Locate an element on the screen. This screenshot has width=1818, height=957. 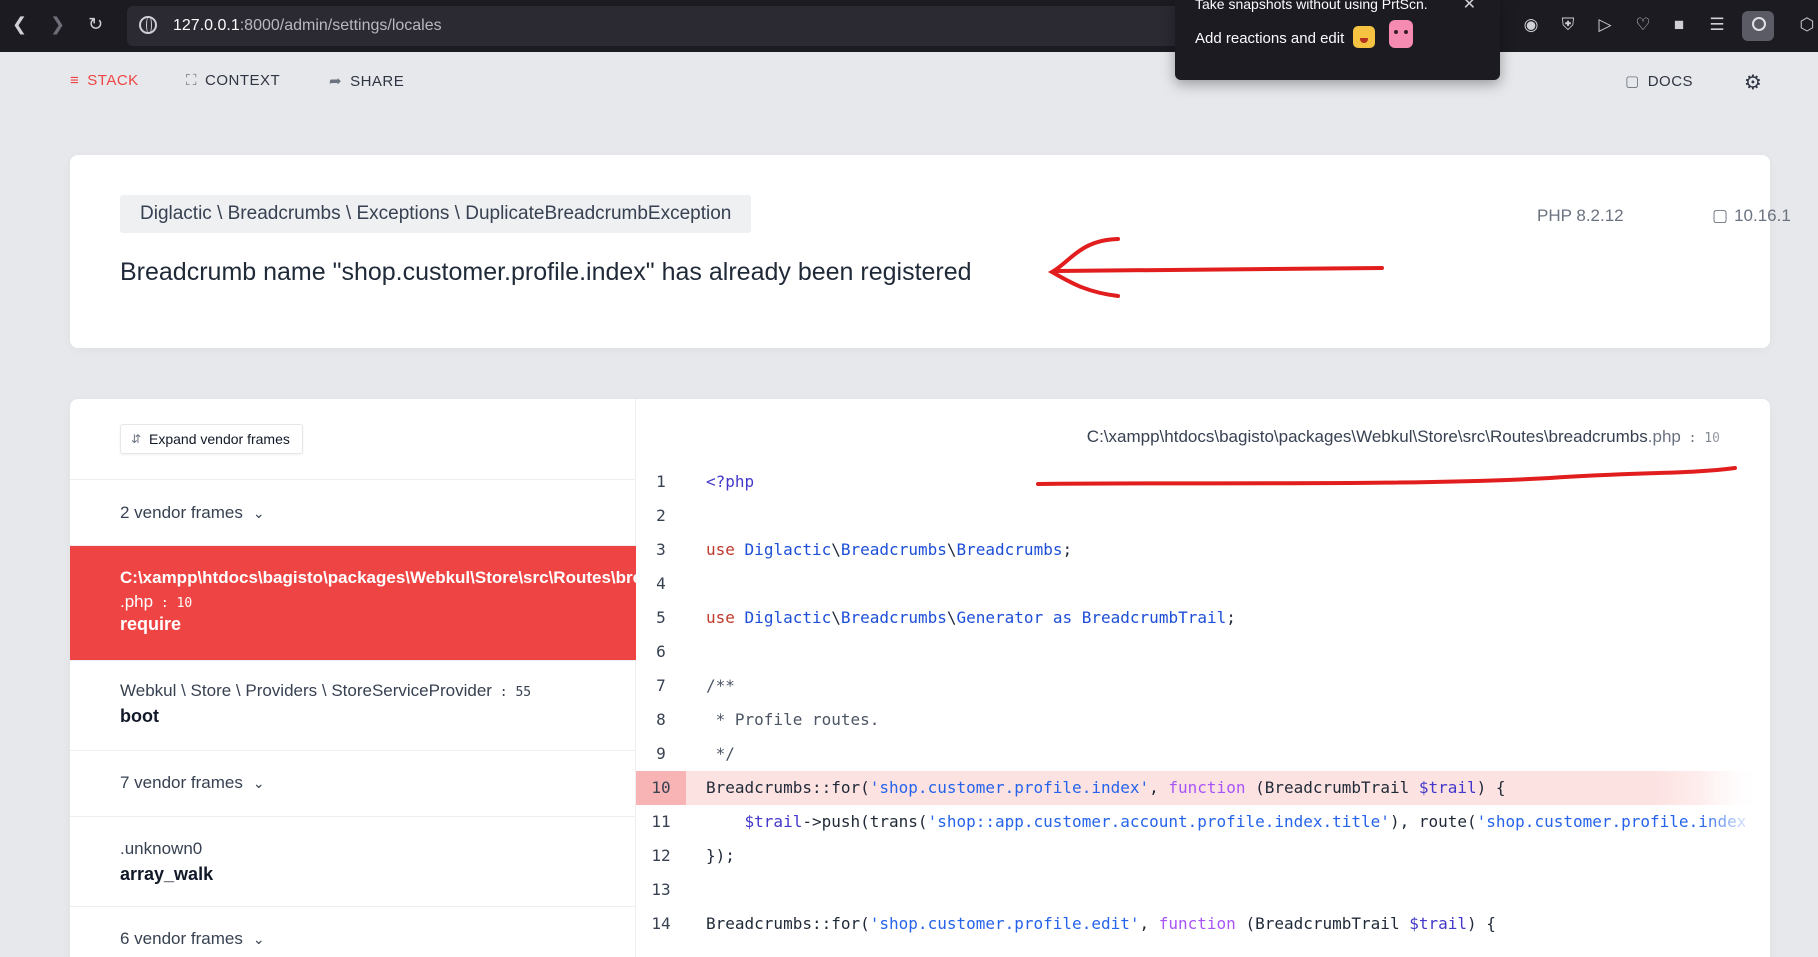
code-line: 7 /** is located at coordinates (1203, 686).